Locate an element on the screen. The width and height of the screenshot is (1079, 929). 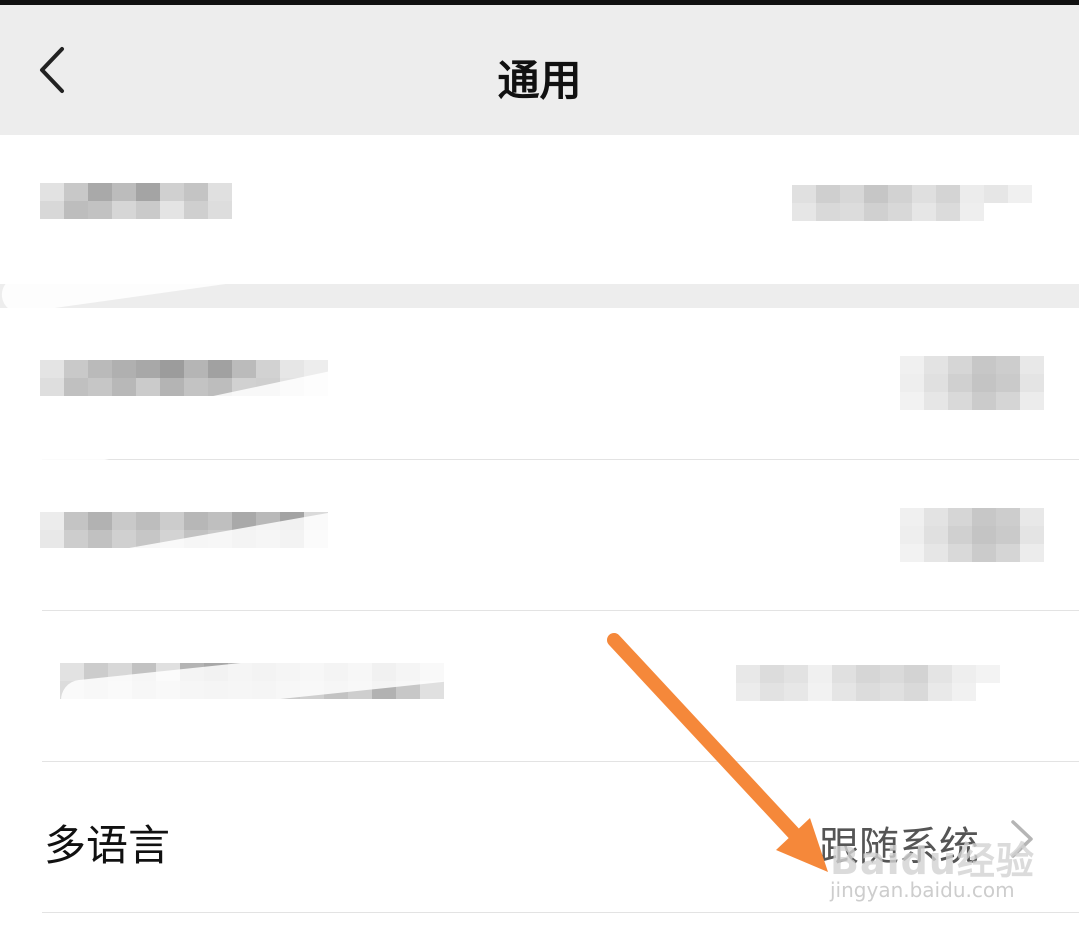
annotation-arrow is located at coordinates (717, 752).